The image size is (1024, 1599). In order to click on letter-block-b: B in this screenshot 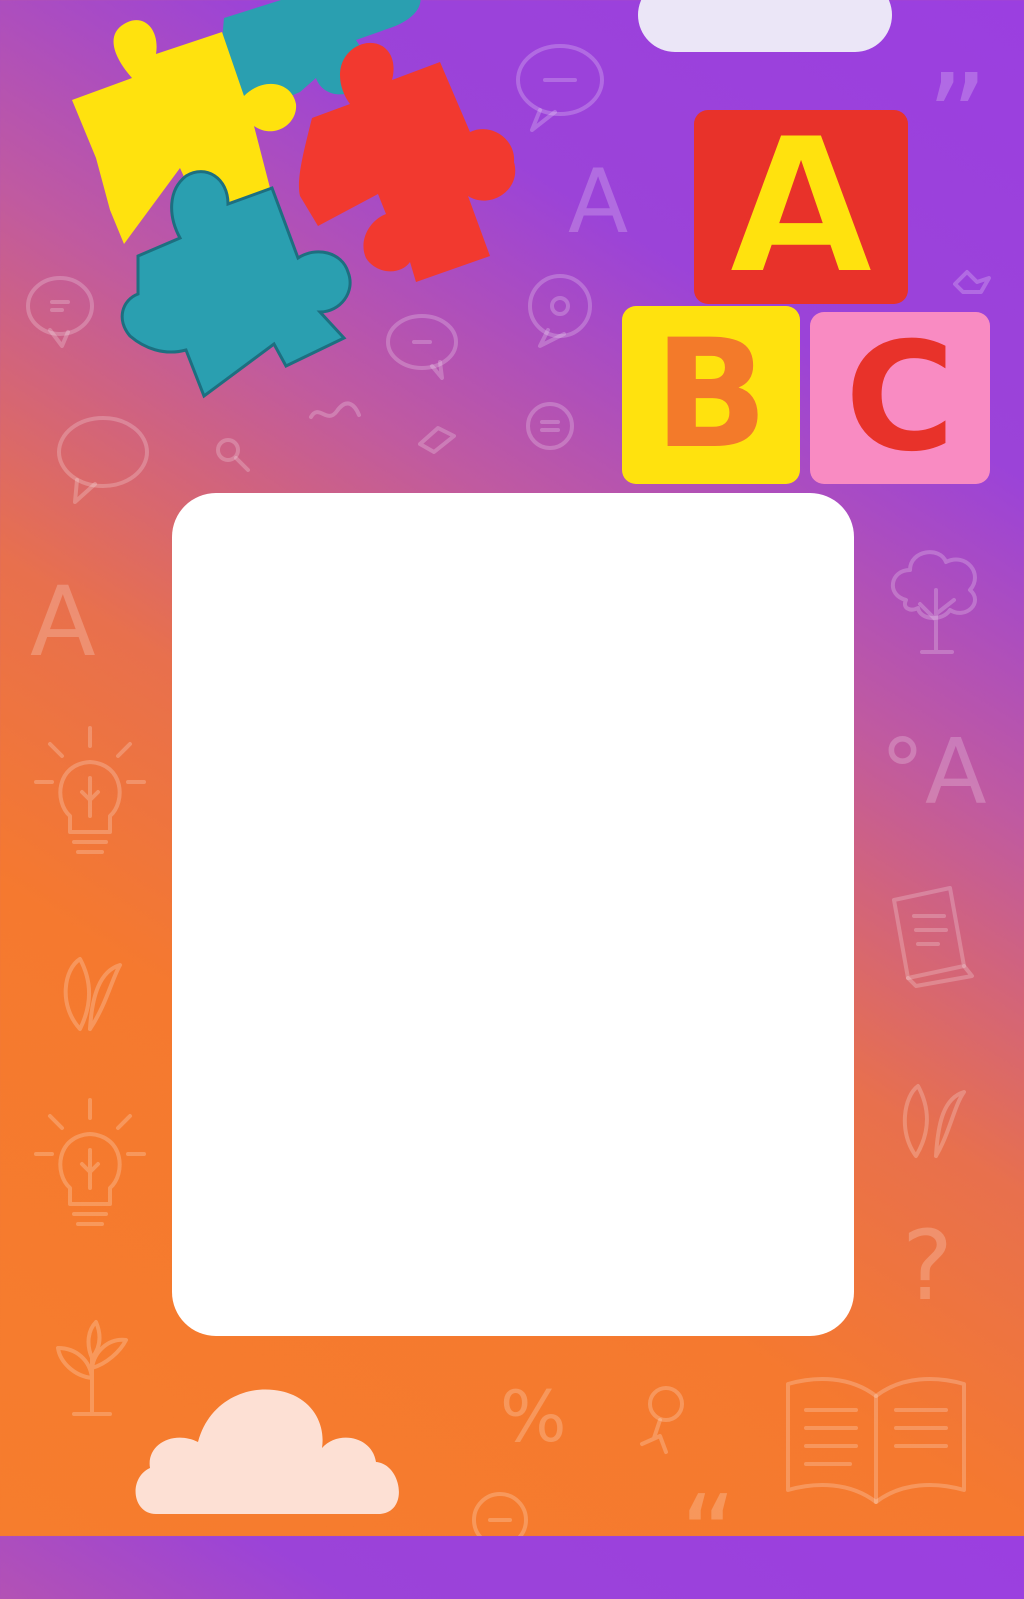, I will do `click(711, 395)`.